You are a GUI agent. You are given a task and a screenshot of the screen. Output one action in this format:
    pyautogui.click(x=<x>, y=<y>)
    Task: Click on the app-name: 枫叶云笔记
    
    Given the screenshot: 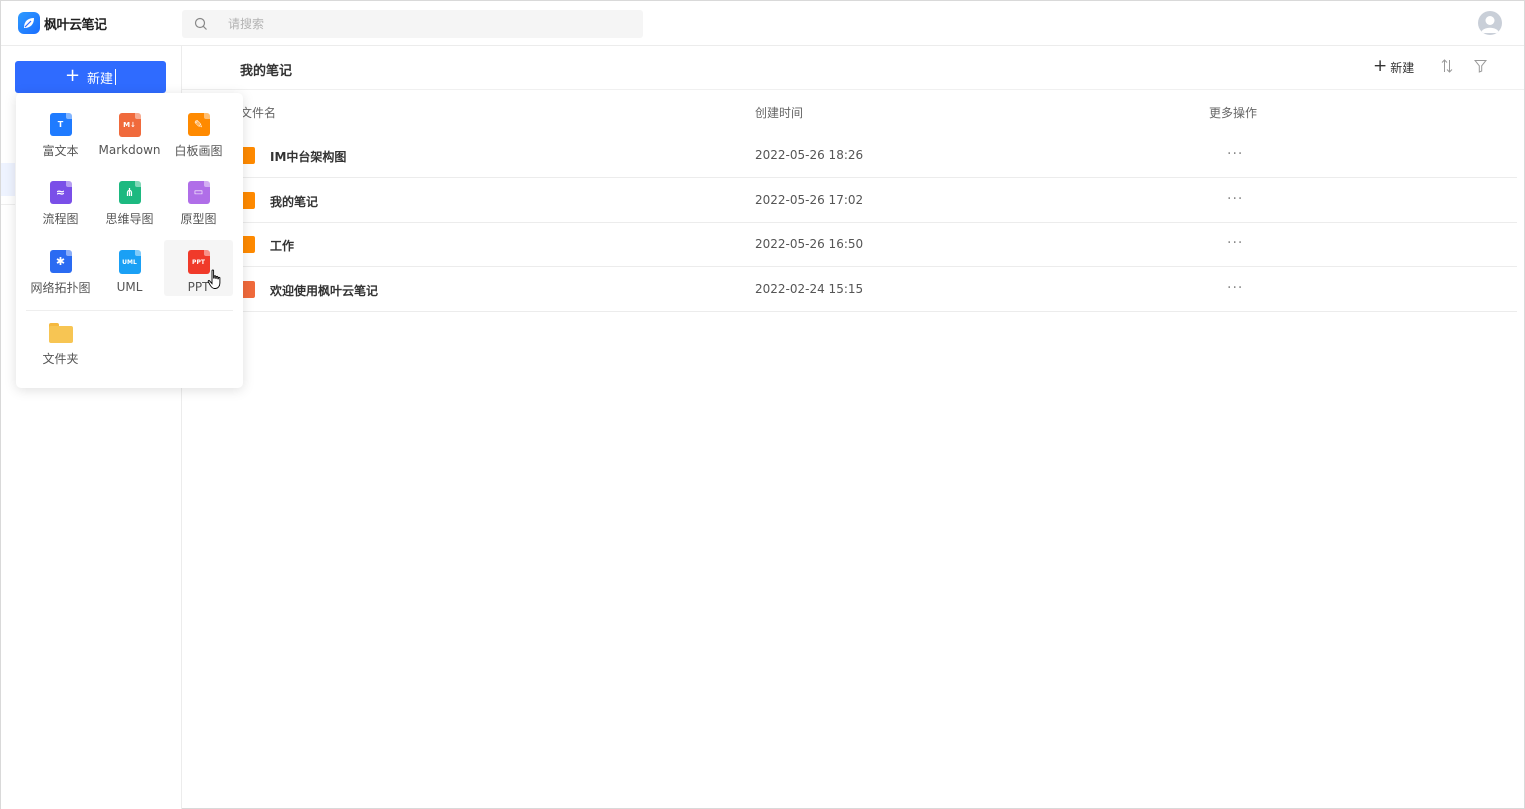 What is the action you would take?
    pyautogui.click(x=75, y=25)
    